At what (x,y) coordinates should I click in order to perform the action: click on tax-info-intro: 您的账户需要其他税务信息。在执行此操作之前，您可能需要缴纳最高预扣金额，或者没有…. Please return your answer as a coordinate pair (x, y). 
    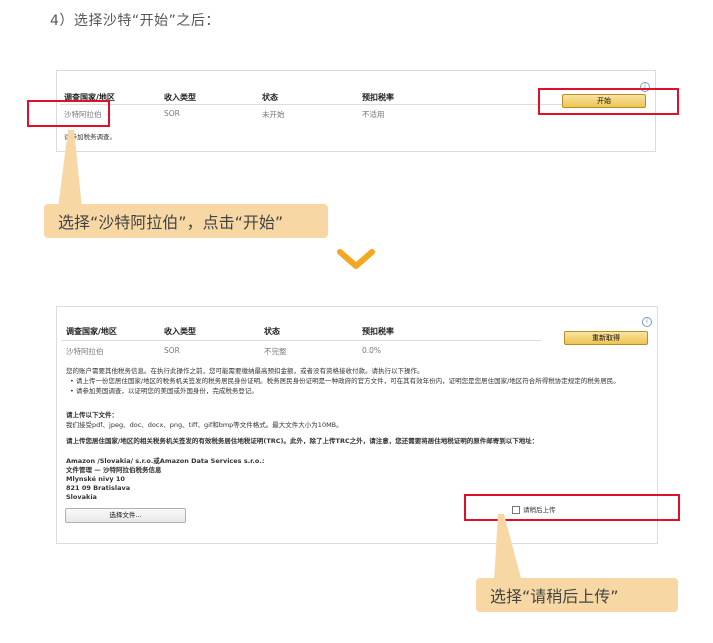
    Looking at the image, I should click on (245, 371).